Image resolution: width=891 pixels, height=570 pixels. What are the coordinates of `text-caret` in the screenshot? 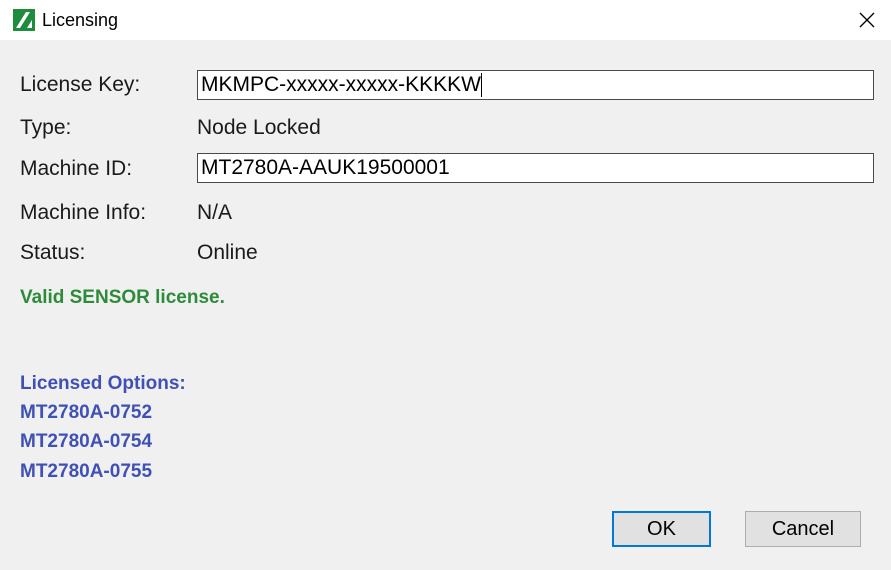 It's located at (481, 85).